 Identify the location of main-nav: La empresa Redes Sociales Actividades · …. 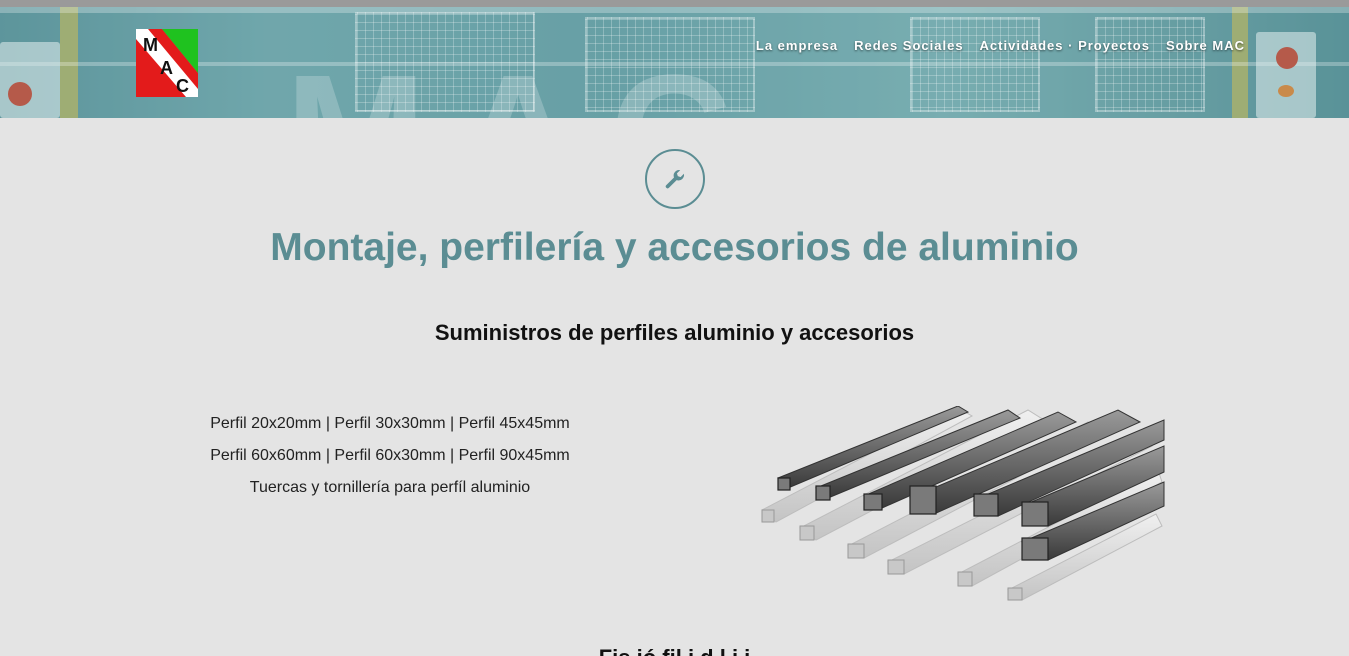
(1000, 45).